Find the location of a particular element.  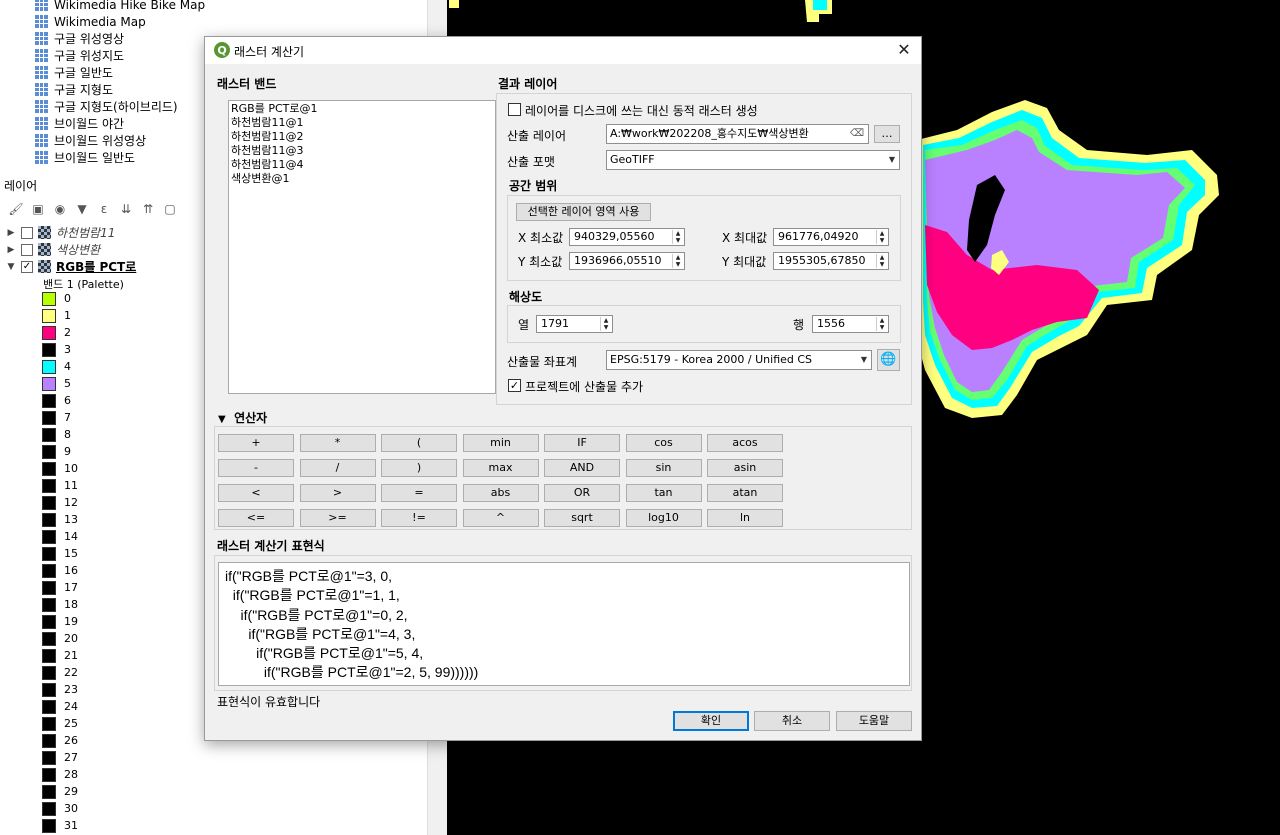

xmax-spinbox: 961776,04920 ▲ ▼ is located at coordinates (831, 237).